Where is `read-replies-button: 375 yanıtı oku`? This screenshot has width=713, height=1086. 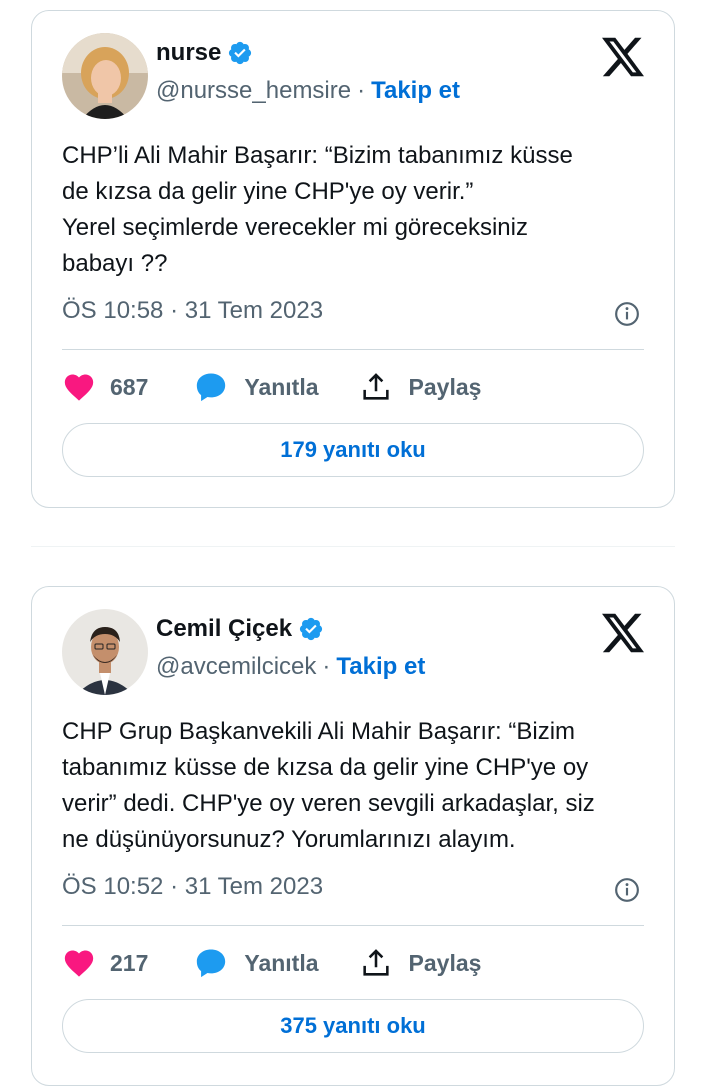
read-replies-button: 375 yanıtı oku is located at coordinates (353, 1026).